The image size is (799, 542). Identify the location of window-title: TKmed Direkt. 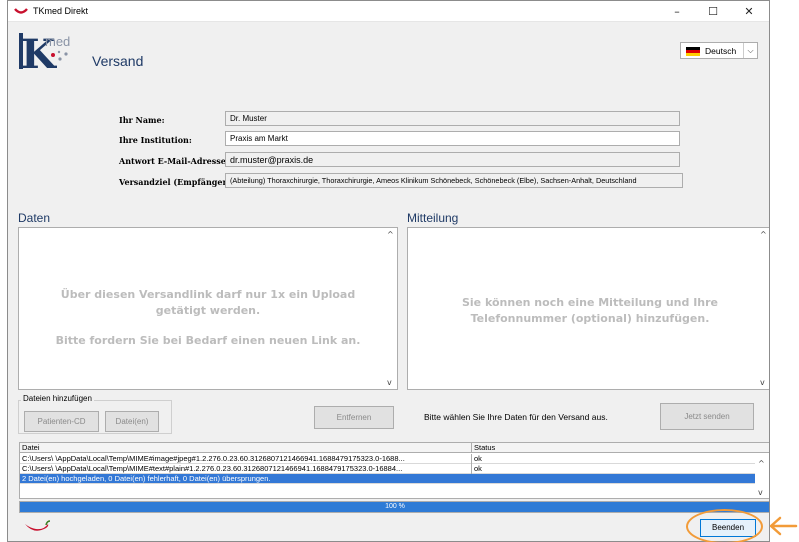
(61, 11).